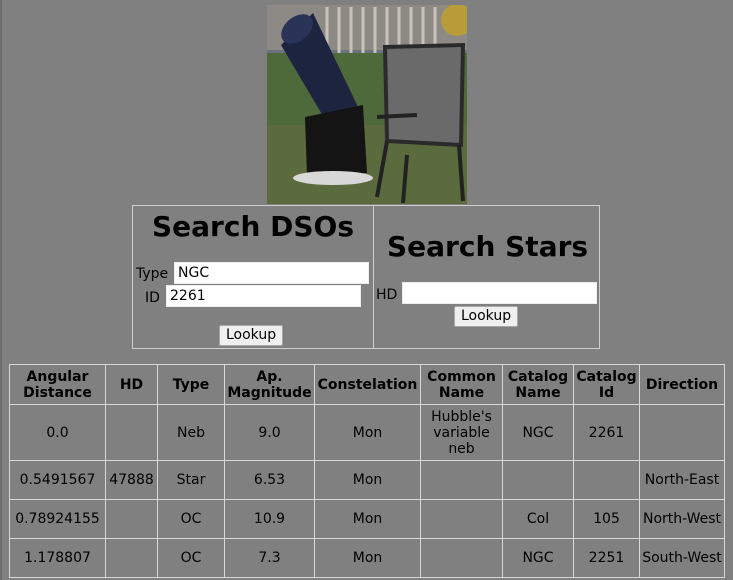  Describe the element at coordinates (58, 480) in the screenshot. I see `cell-angular-distance: 0.5491567` at that location.